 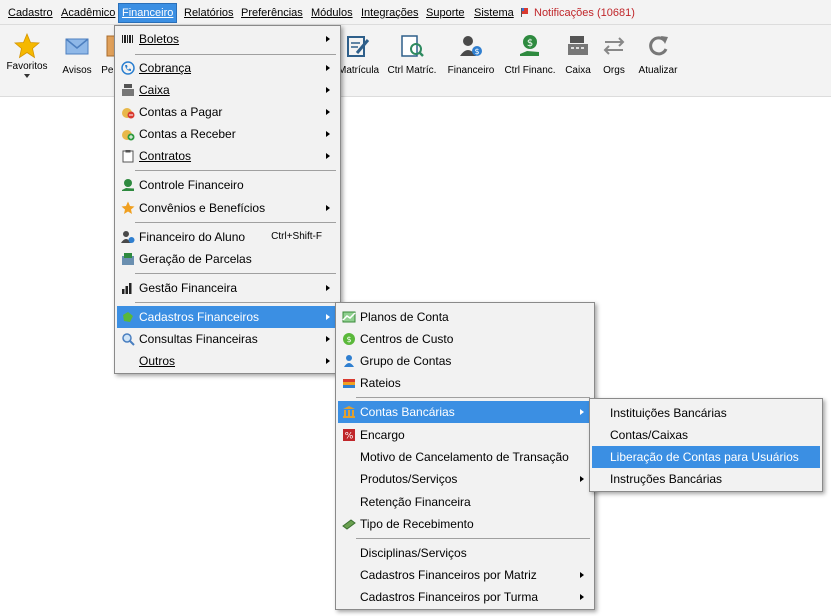 I want to click on menu-item-instrucoes-bancarias: Instruções Bancárias, so click(x=706, y=479).